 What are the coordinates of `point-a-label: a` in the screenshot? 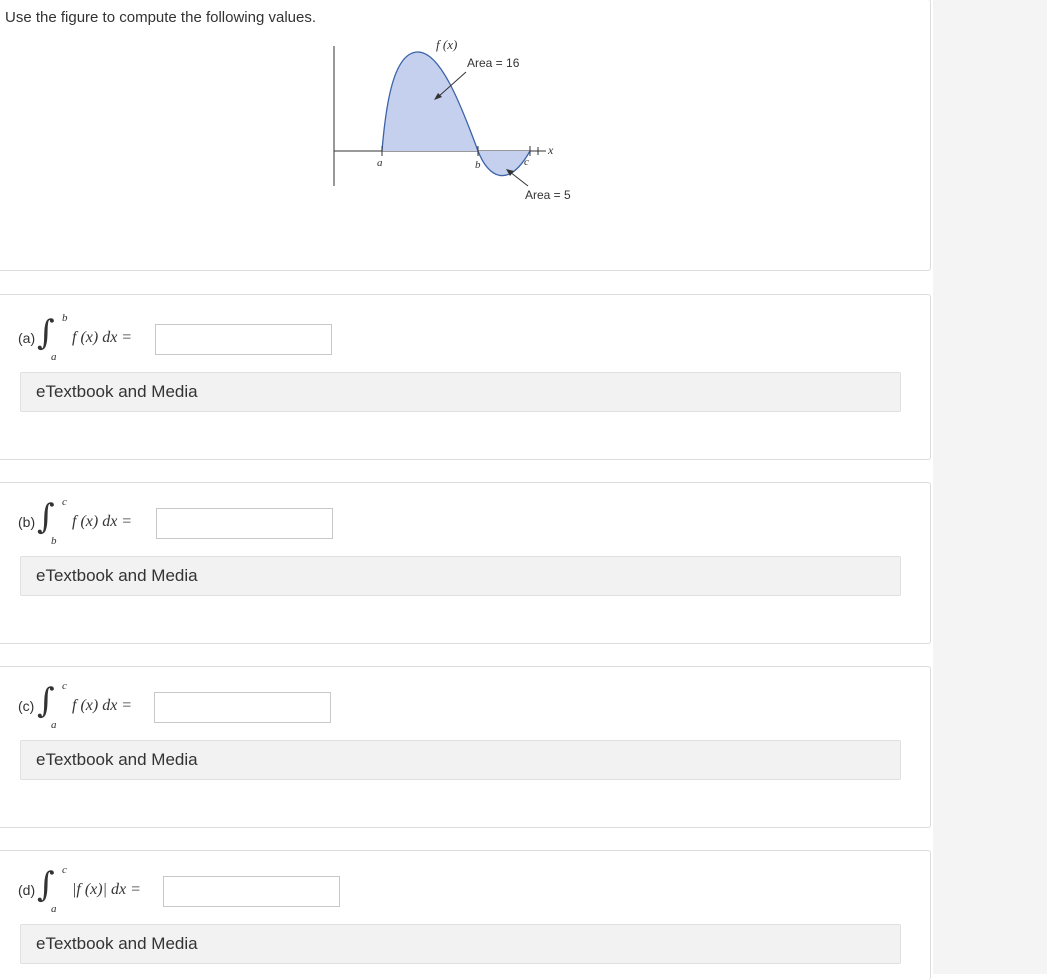 It's located at (380, 163).